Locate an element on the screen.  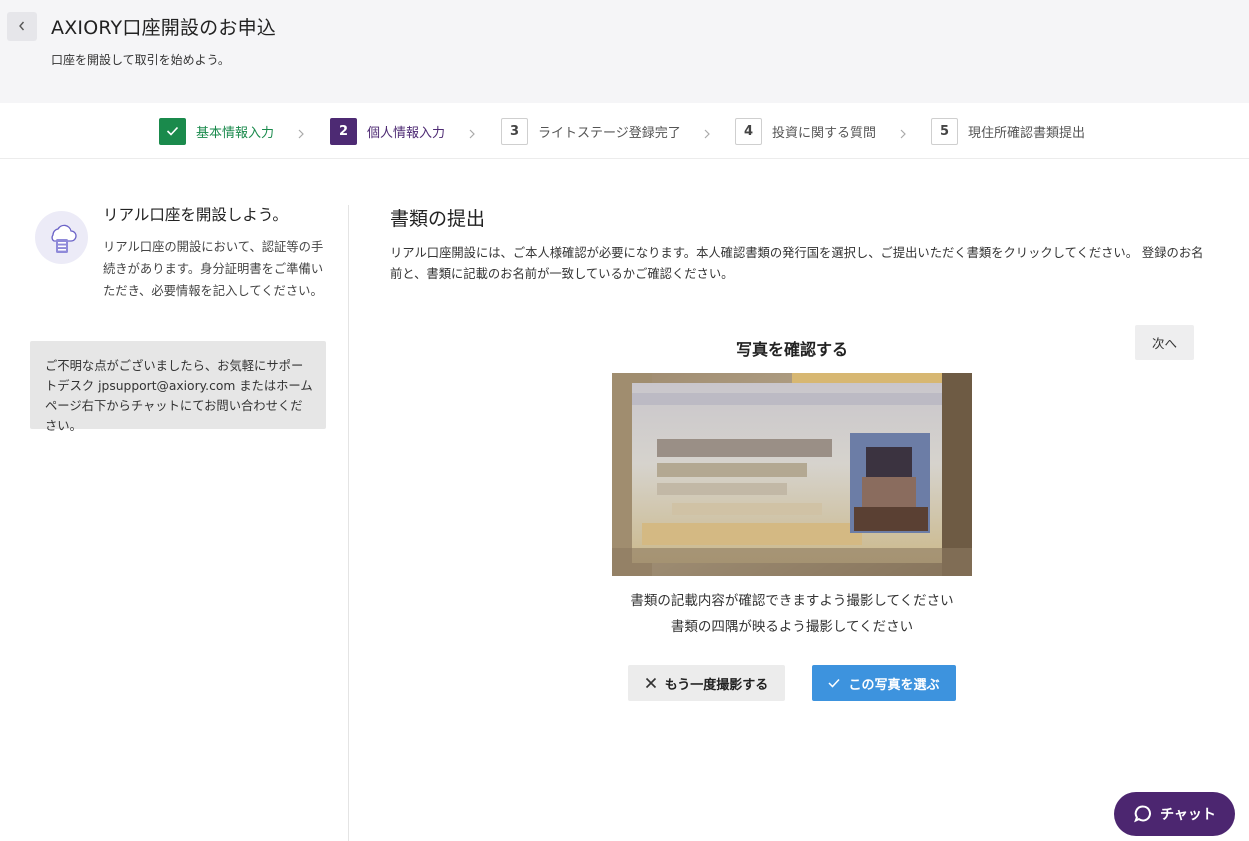
step-address-documents: 5 現住所確認書類提出 is located at coordinates (1008, 131).